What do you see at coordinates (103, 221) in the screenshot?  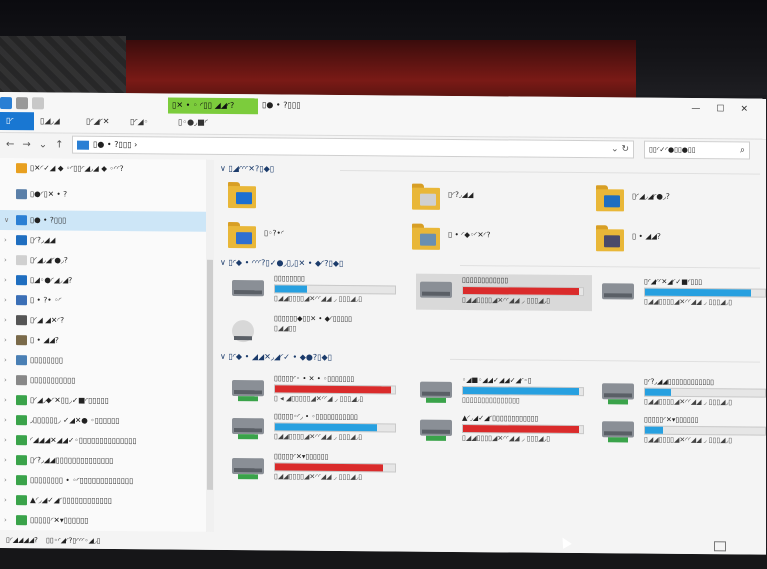 I see `sidebar-item: ∨ ▯● • ?▯▯▯` at bounding box center [103, 221].